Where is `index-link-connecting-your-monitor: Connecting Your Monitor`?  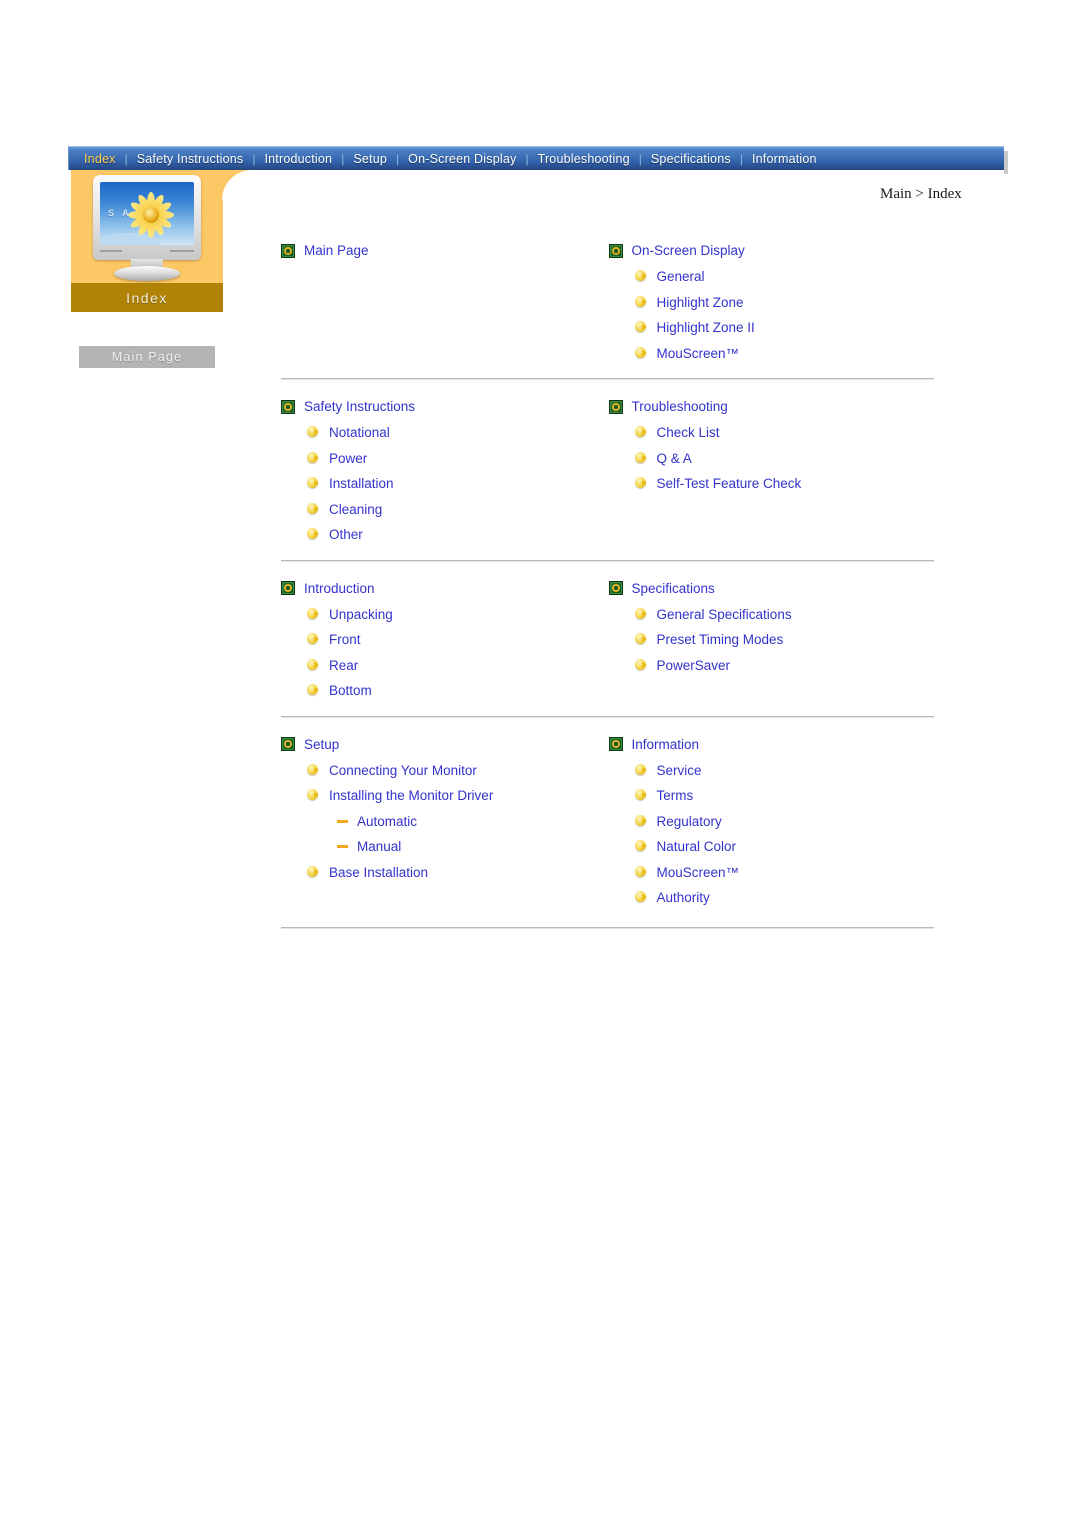
index-link-connecting-your-monitor: Connecting Your Monitor is located at coordinates (445, 771).